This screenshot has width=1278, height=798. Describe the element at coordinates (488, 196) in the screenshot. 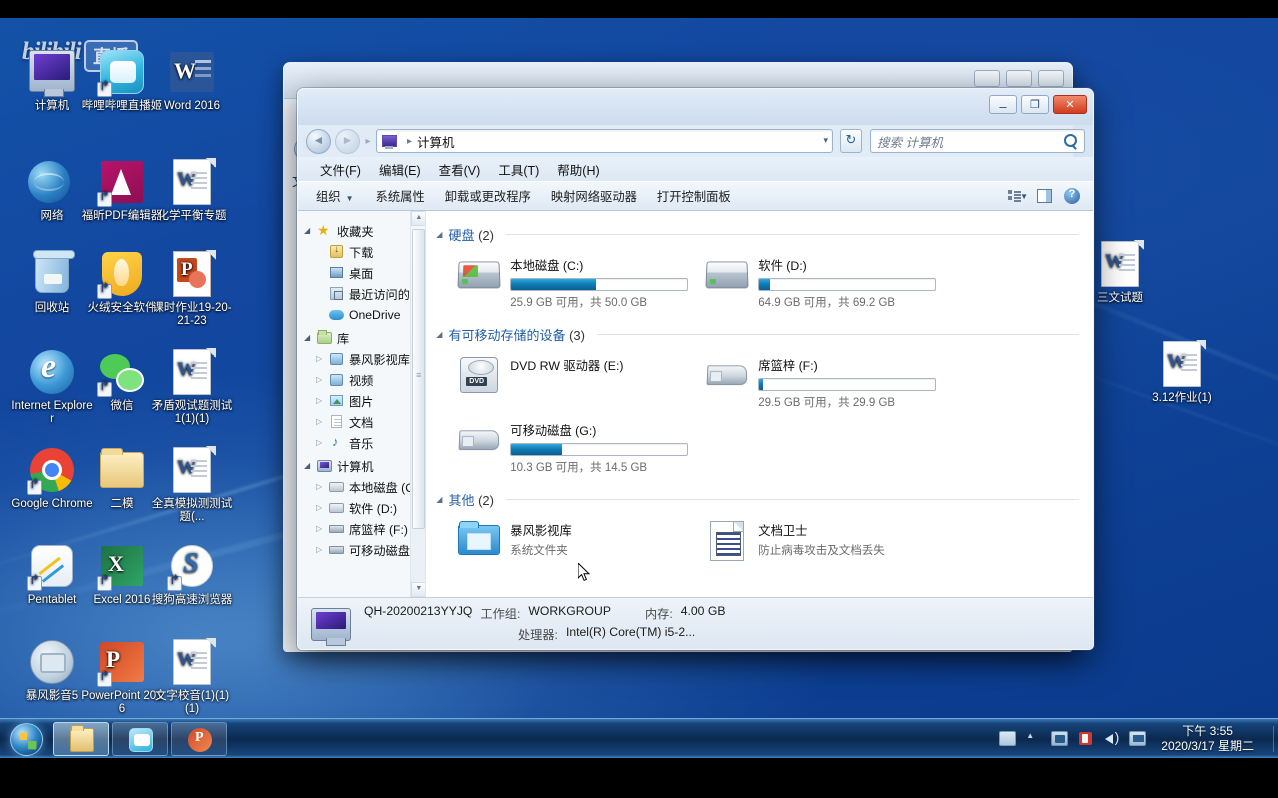

I see `toolbar-button-2: 卸载或更改程序` at that location.